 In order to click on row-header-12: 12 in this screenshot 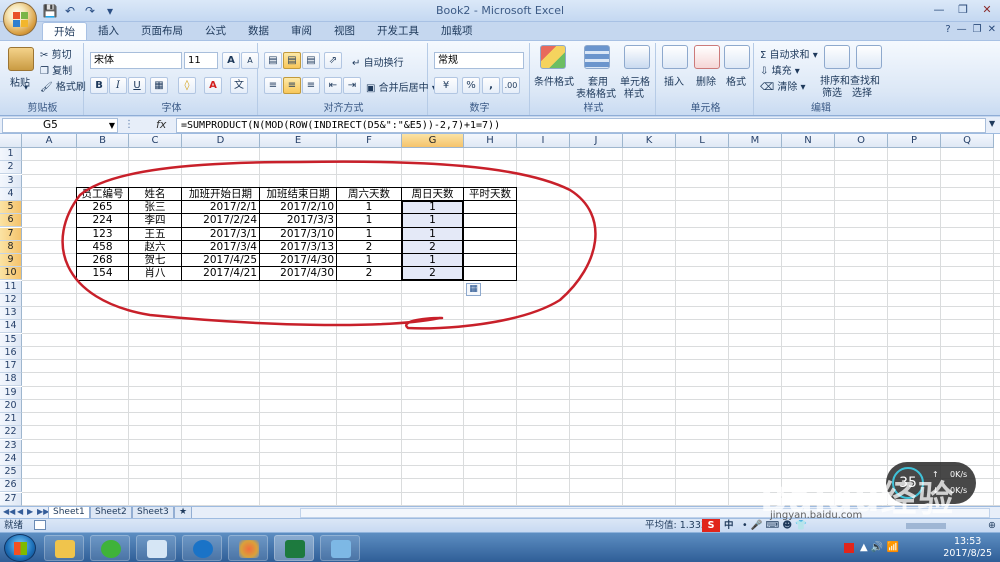, I will do `click(11, 300)`.